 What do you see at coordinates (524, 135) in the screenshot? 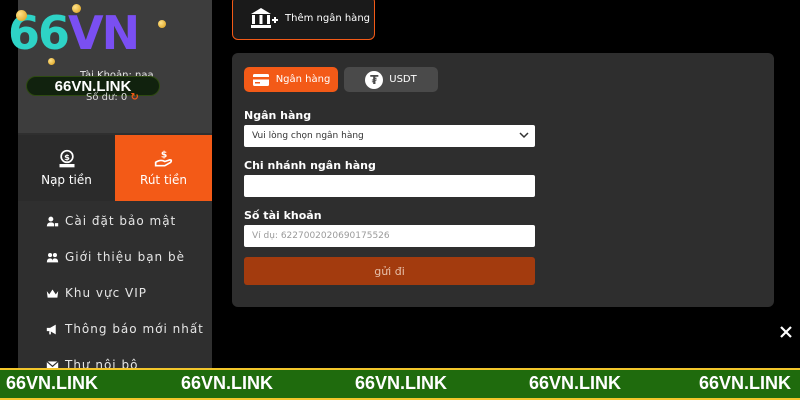
I see `chevron-down-icon` at bounding box center [524, 135].